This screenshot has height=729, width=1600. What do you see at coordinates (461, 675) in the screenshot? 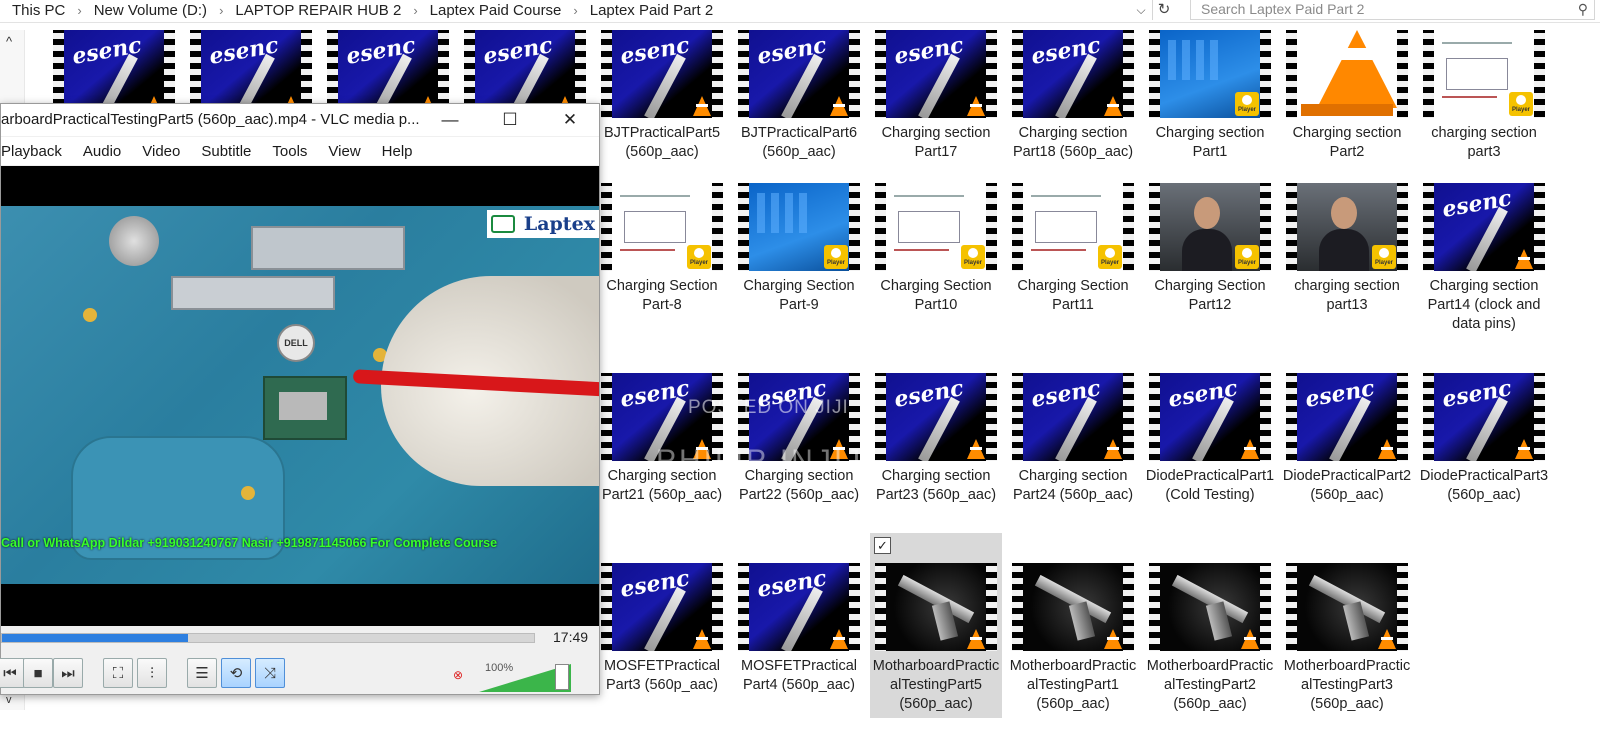
I see `mute-icon: ⊗` at bounding box center [461, 675].